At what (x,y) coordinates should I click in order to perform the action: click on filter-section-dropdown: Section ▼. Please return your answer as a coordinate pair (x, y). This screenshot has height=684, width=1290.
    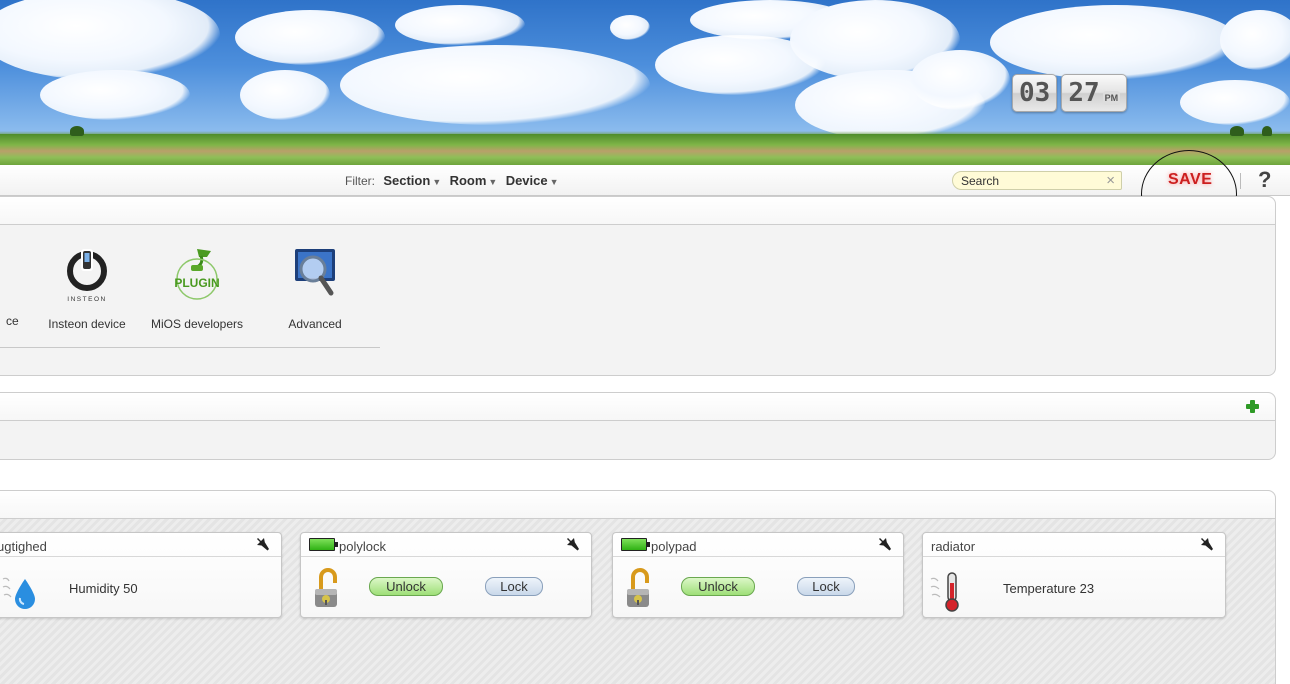
    Looking at the image, I should click on (412, 180).